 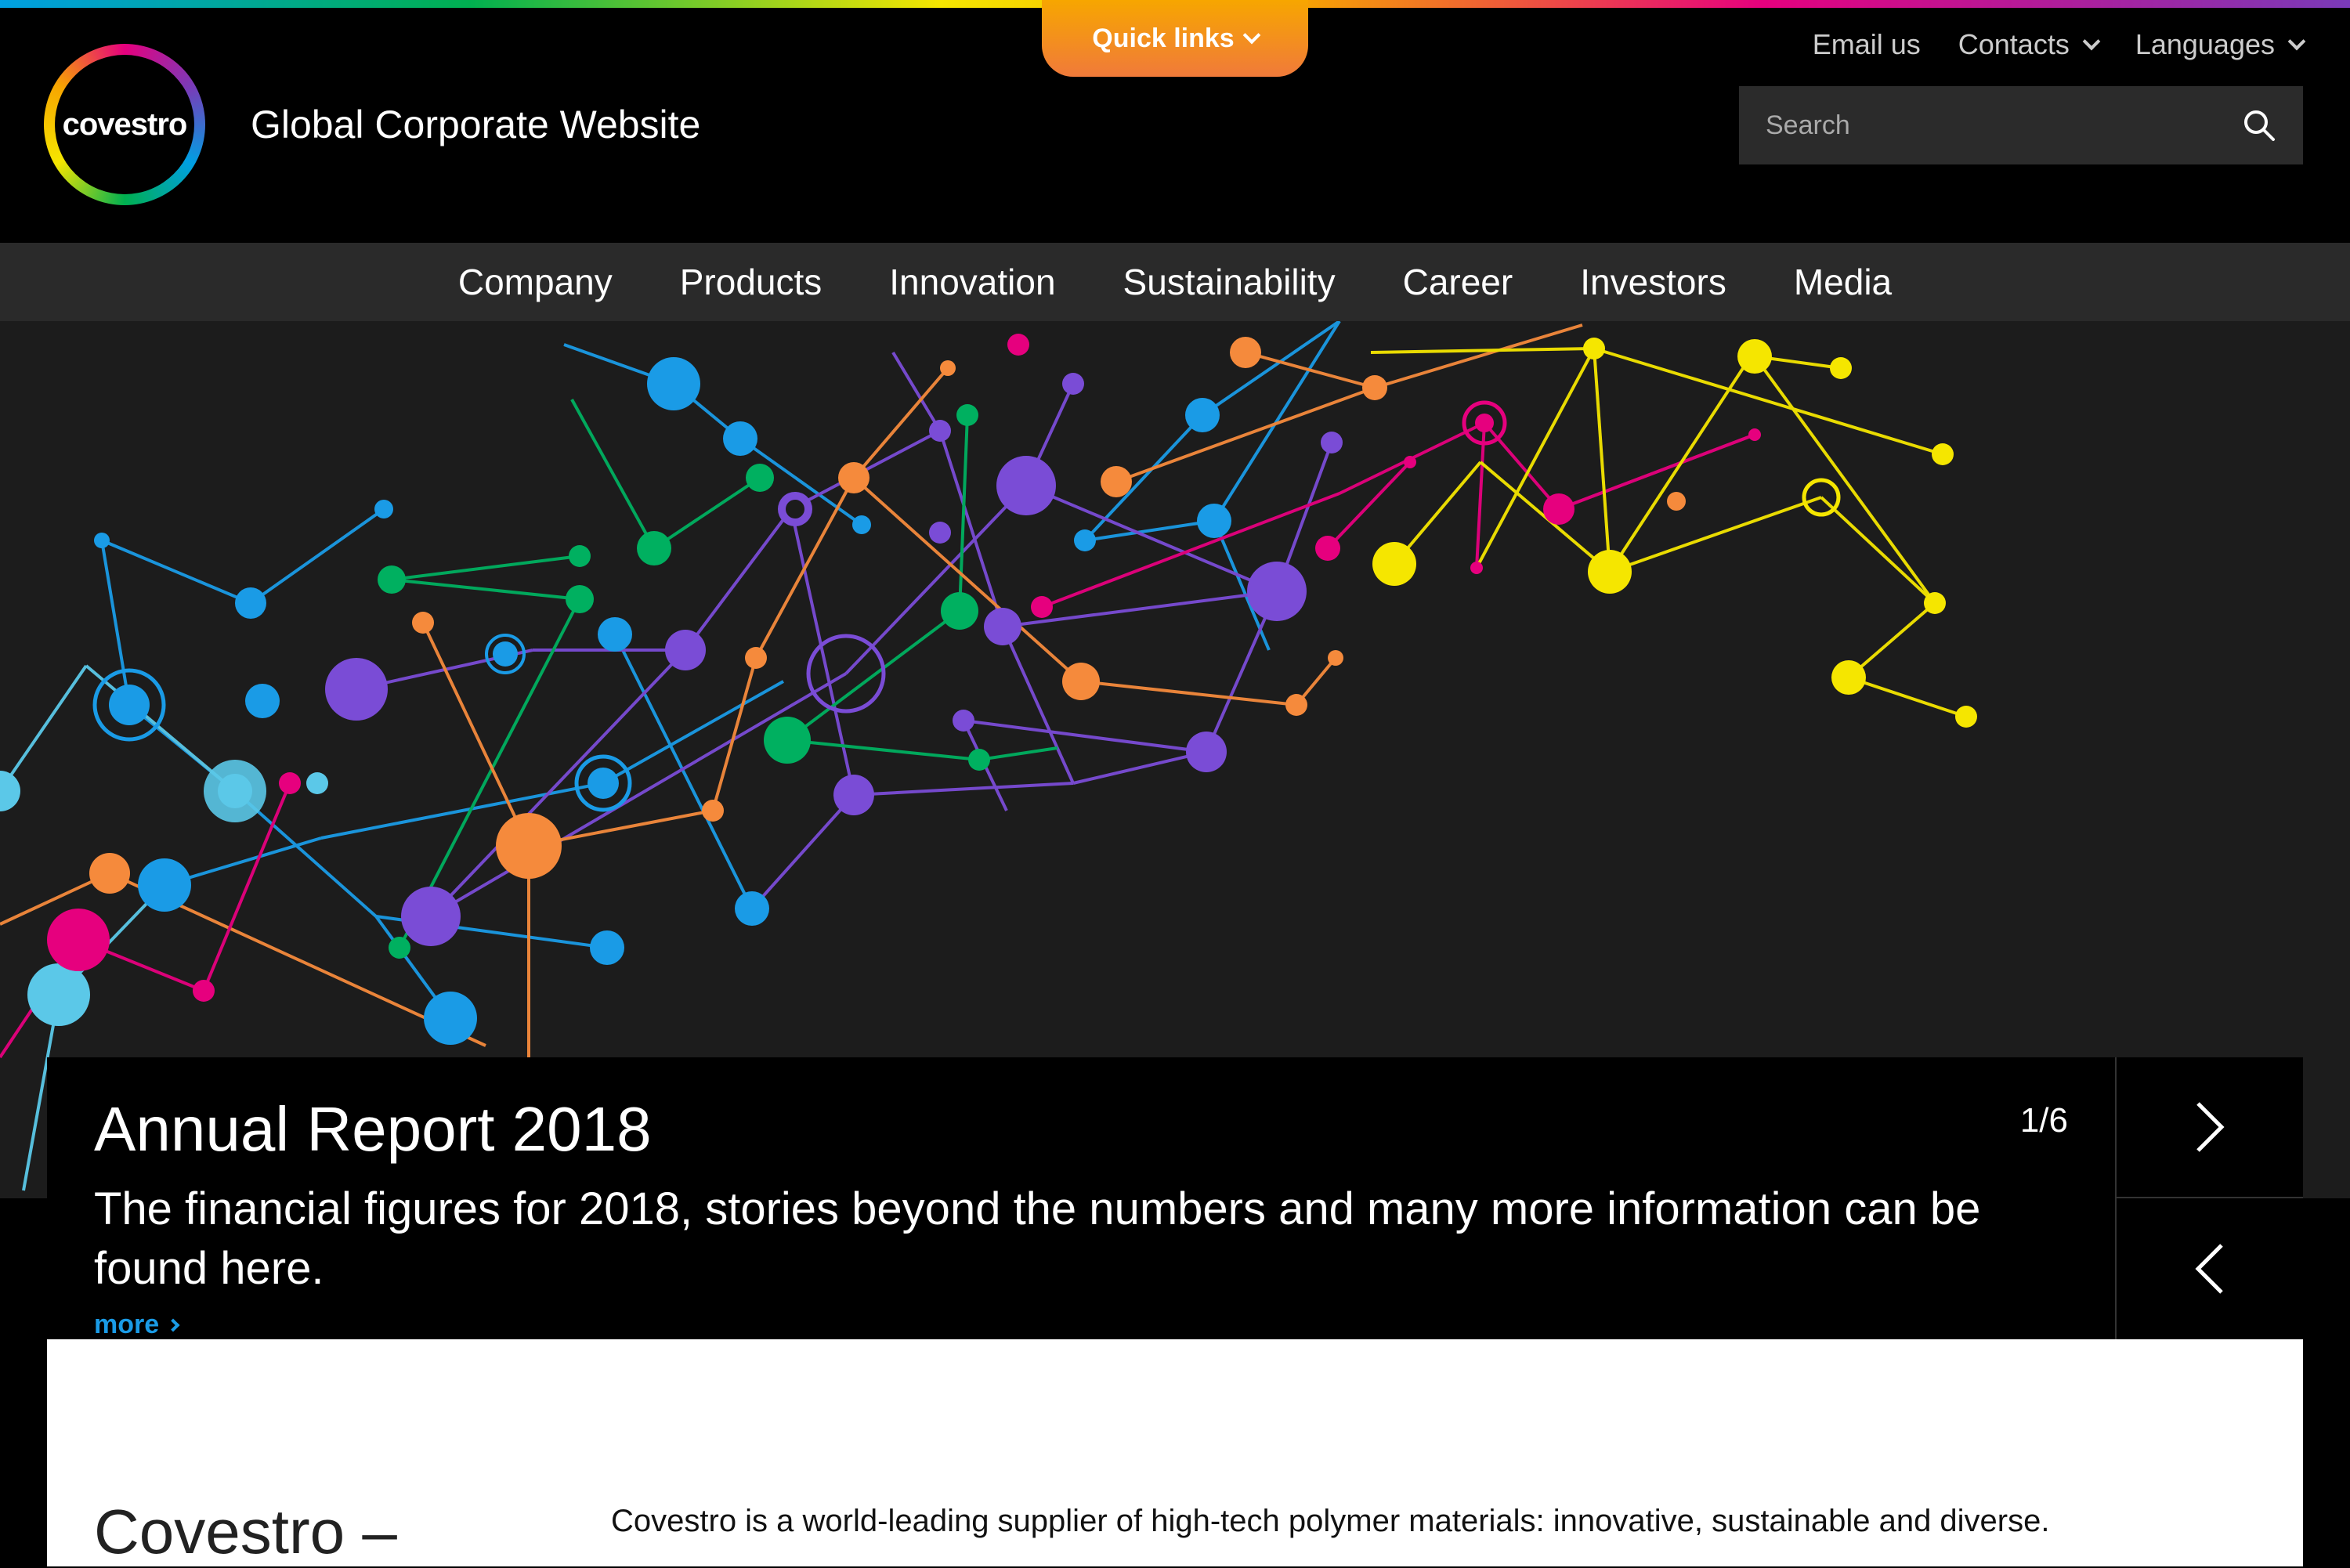 What do you see at coordinates (2259, 125) in the screenshot?
I see `search-icon` at bounding box center [2259, 125].